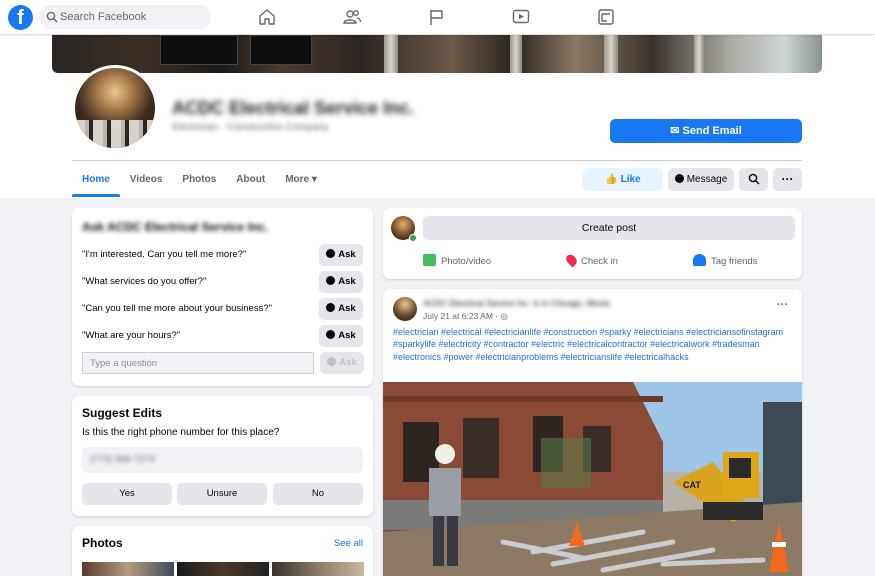  I want to click on tag-friends-icon, so click(699, 260).